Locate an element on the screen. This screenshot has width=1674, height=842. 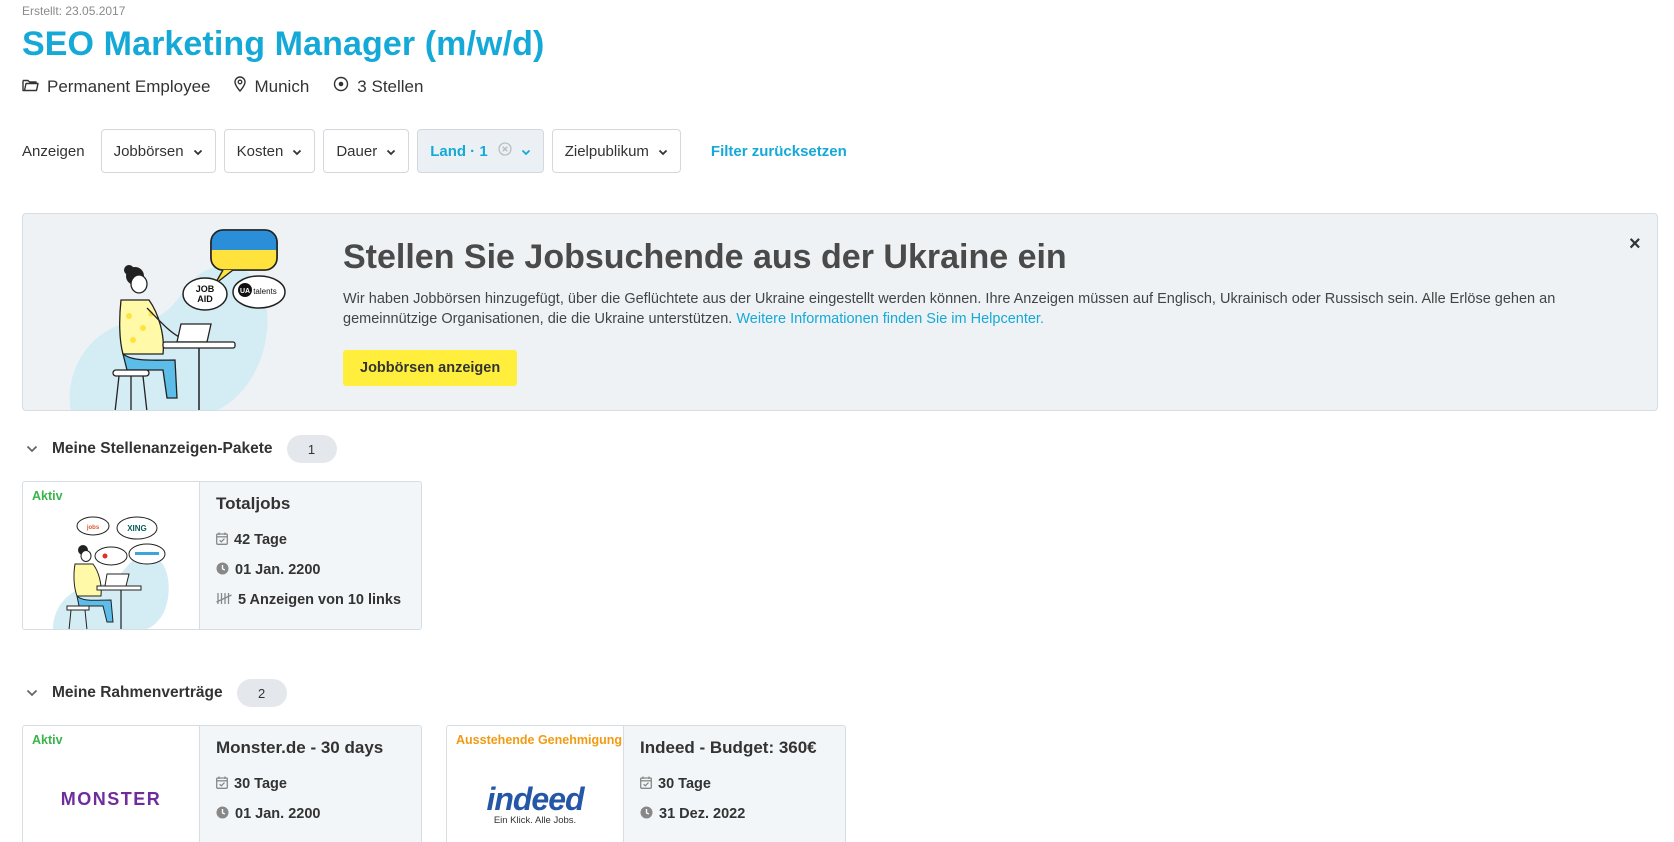
filter-jobboards-label: Jobbörsen is located at coordinates (148, 151).